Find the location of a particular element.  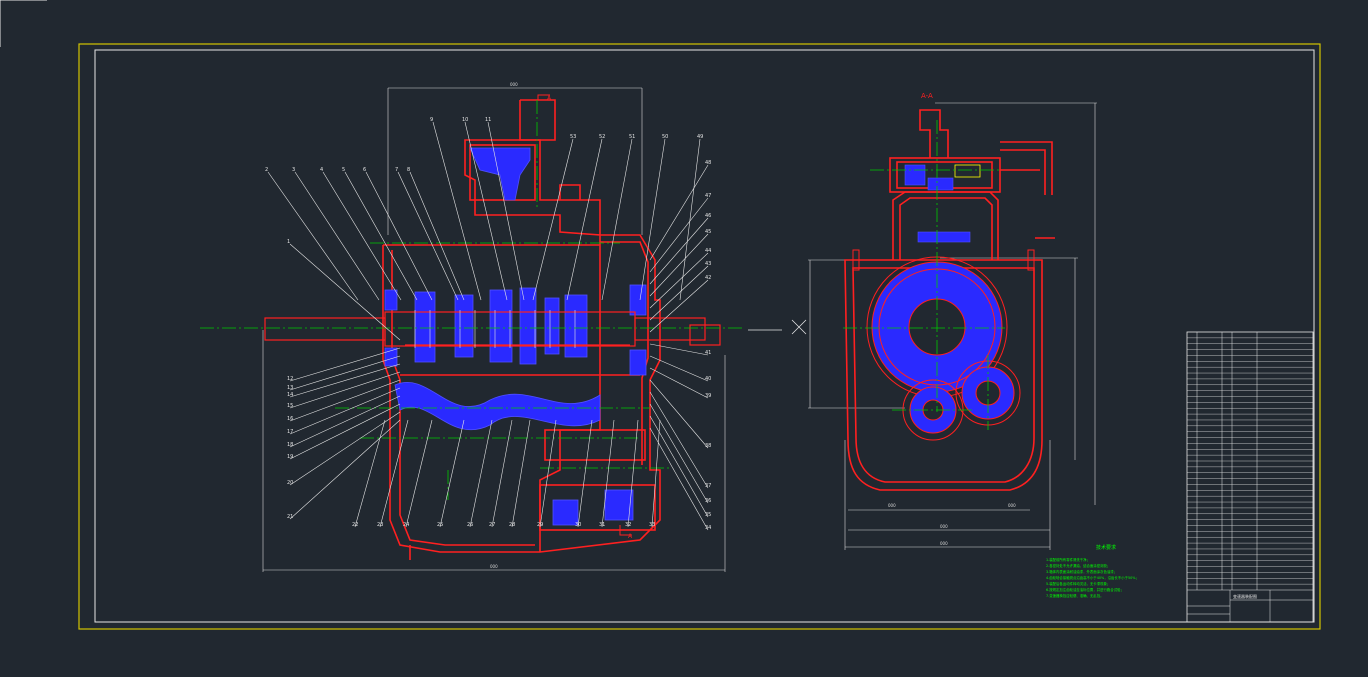

part-number-label: 20 is located at coordinates (290, 483).